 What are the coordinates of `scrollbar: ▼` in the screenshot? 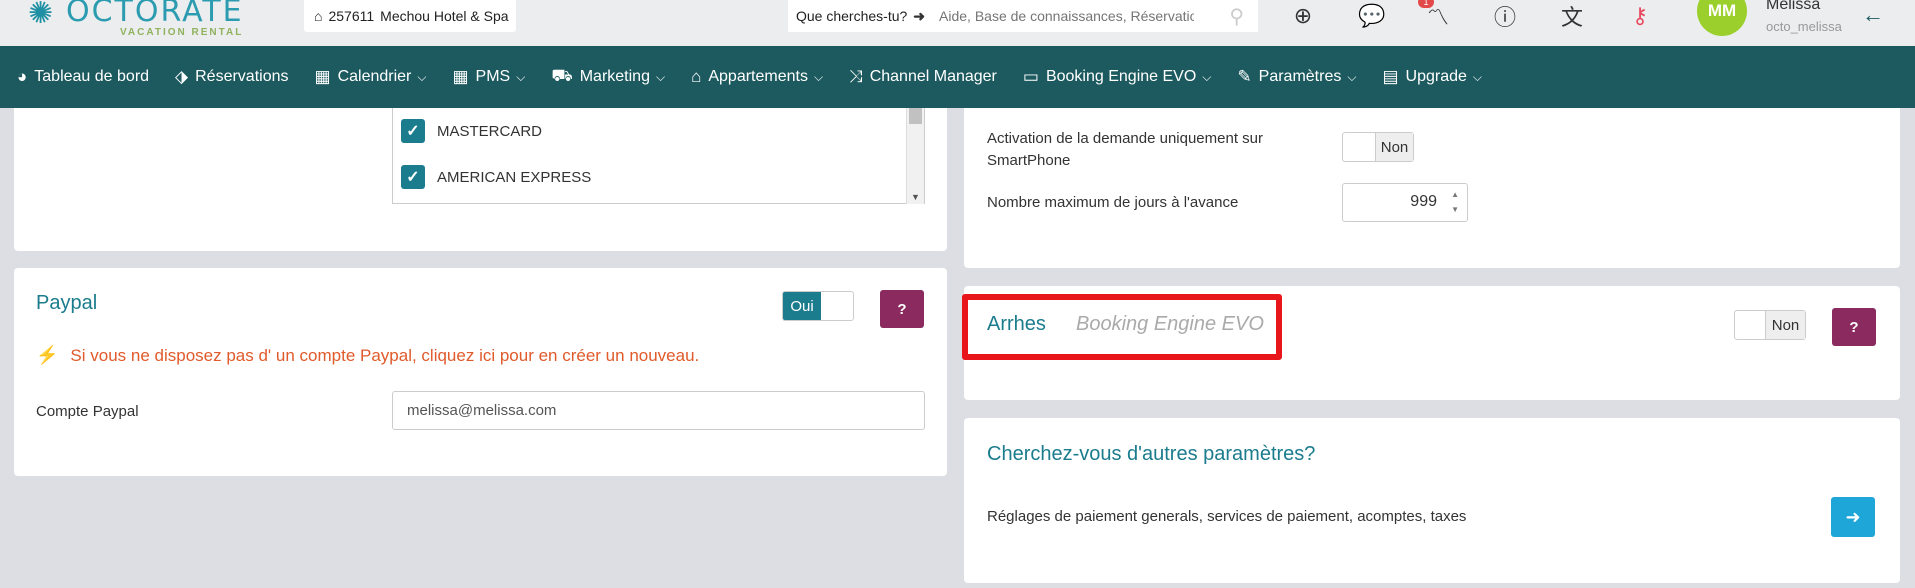 It's located at (915, 156).